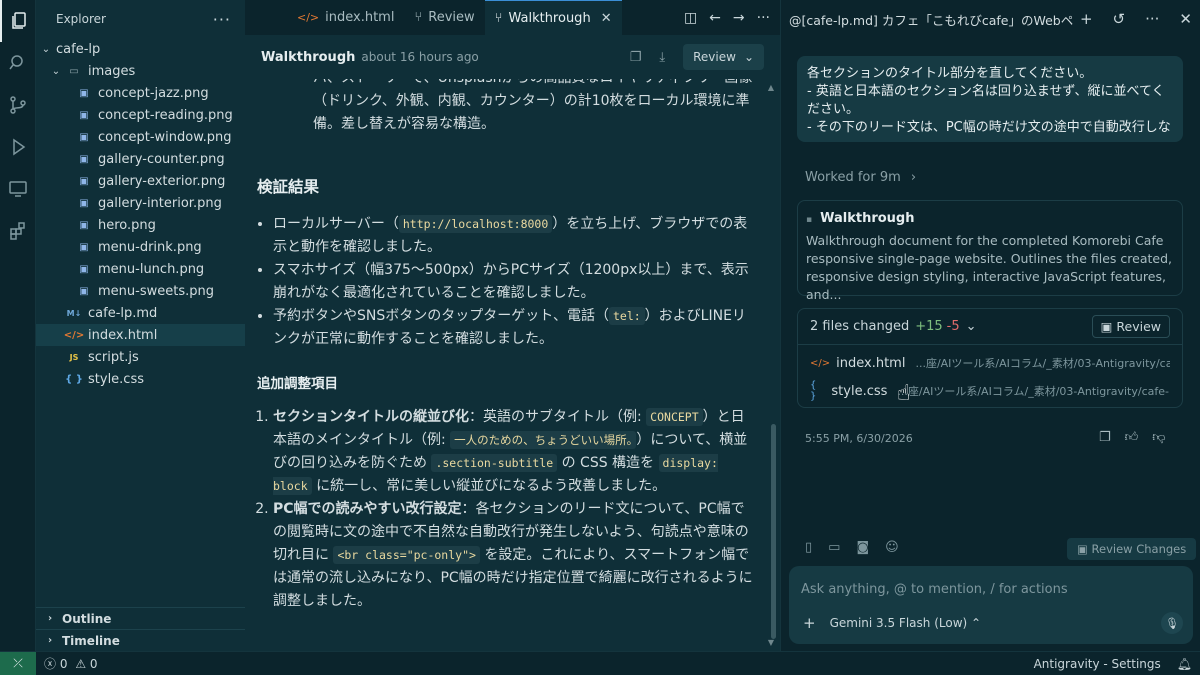 Image resolution: width=1200 pixels, height=675 pixels. I want to click on remote-explorer-icon, so click(18, 189).